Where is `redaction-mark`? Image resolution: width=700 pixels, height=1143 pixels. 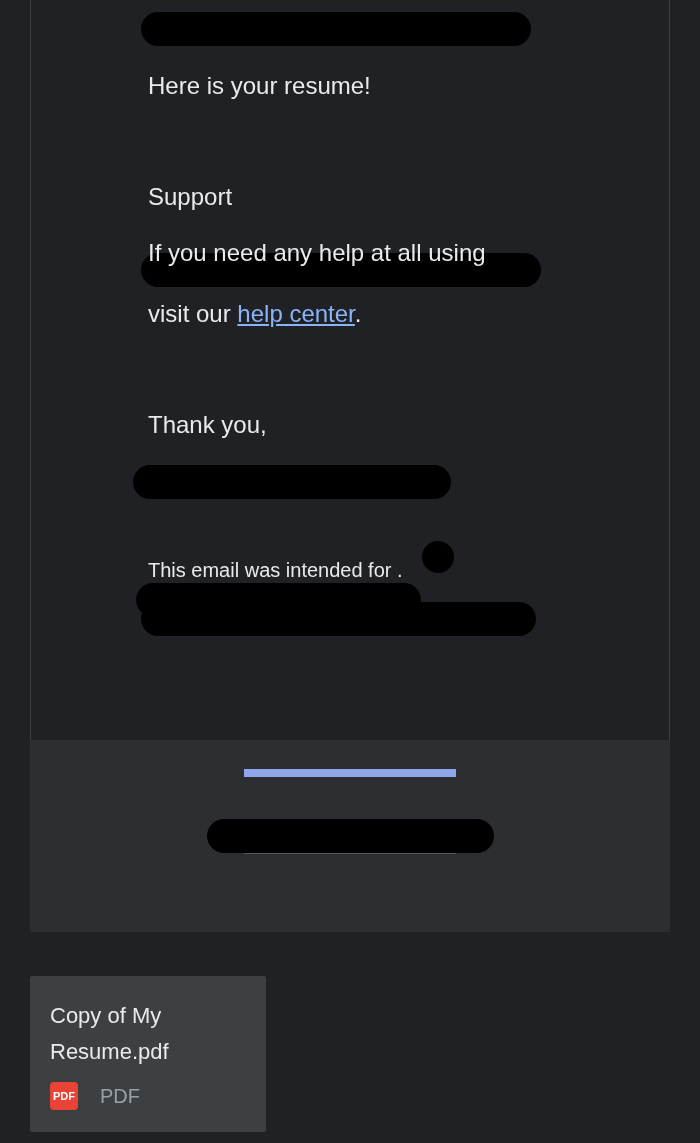 redaction-mark is located at coordinates (438, 557).